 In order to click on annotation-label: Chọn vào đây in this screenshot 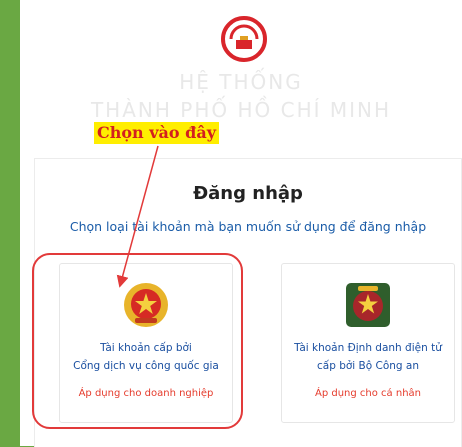, I will do `click(156, 133)`.